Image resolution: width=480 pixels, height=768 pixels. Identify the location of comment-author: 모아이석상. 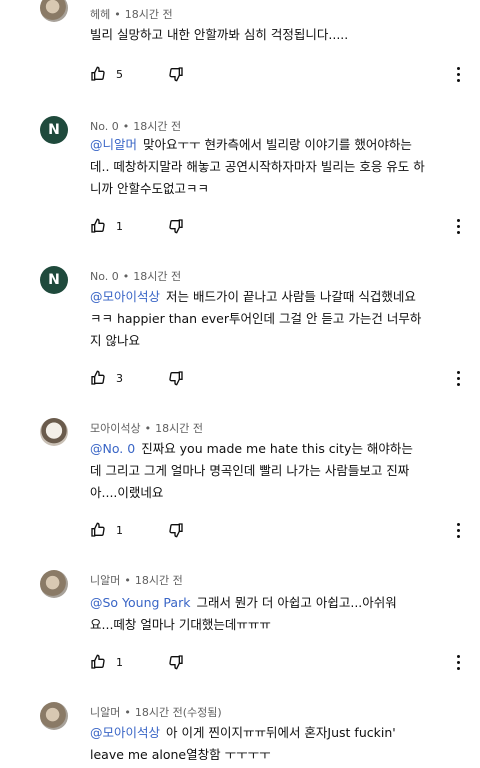
(115, 428).